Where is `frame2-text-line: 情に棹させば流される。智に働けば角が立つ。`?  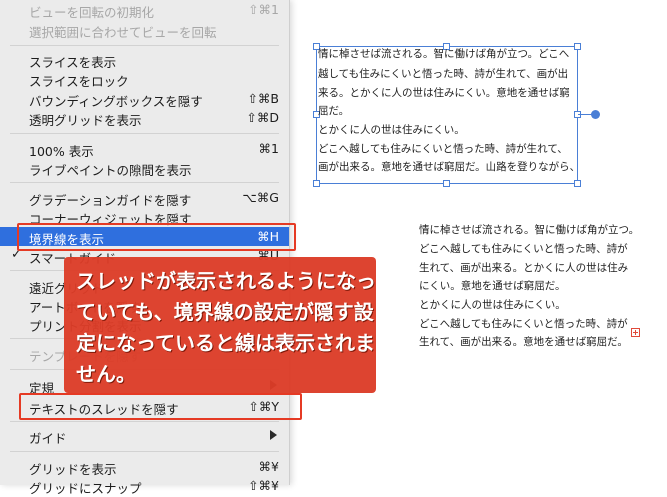 frame2-text-line: 情に棹させば流される。智に働けば角が立つ。 is located at coordinates (529, 230).